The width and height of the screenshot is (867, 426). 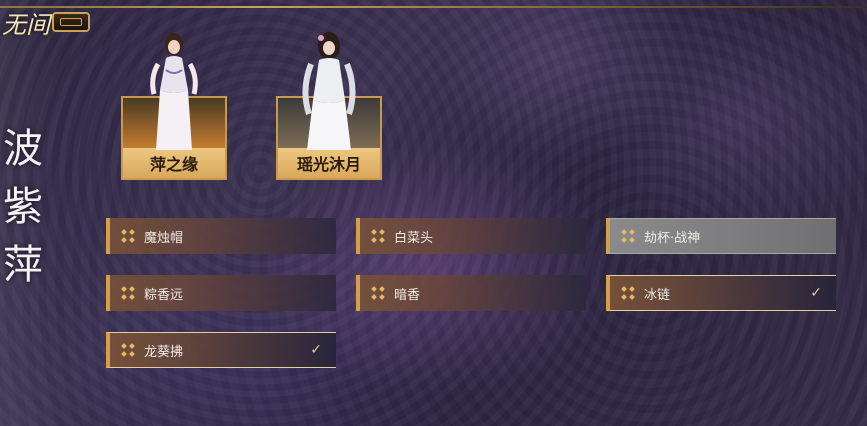 I want to click on calligraphy-char: 紫, so click(x=23, y=207).